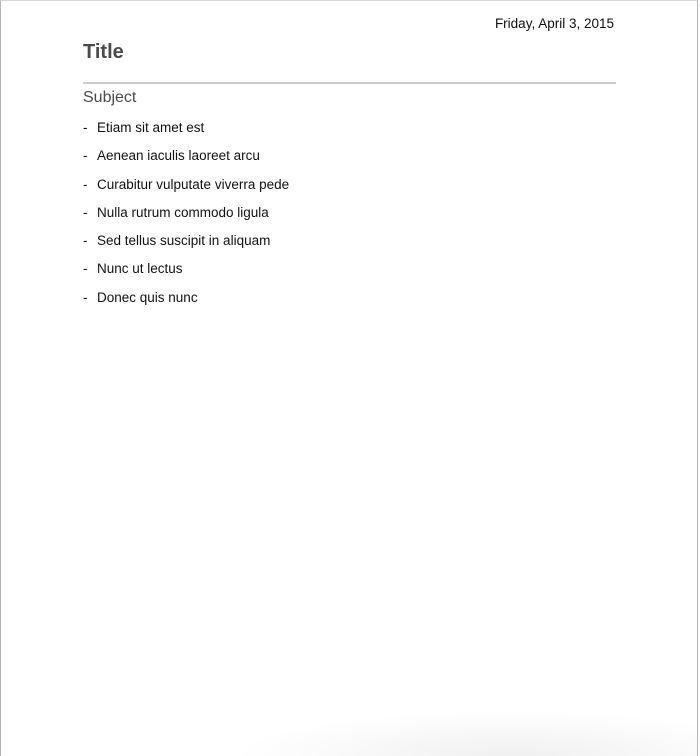  I want to click on document-date: Friday, April 3, 2015, so click(554, 23).